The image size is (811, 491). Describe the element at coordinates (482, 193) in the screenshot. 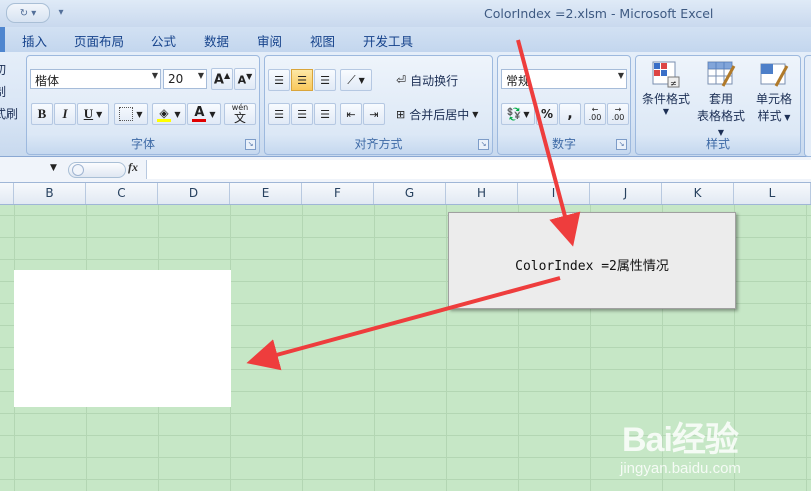

I see `column-header-h: H` at that location.